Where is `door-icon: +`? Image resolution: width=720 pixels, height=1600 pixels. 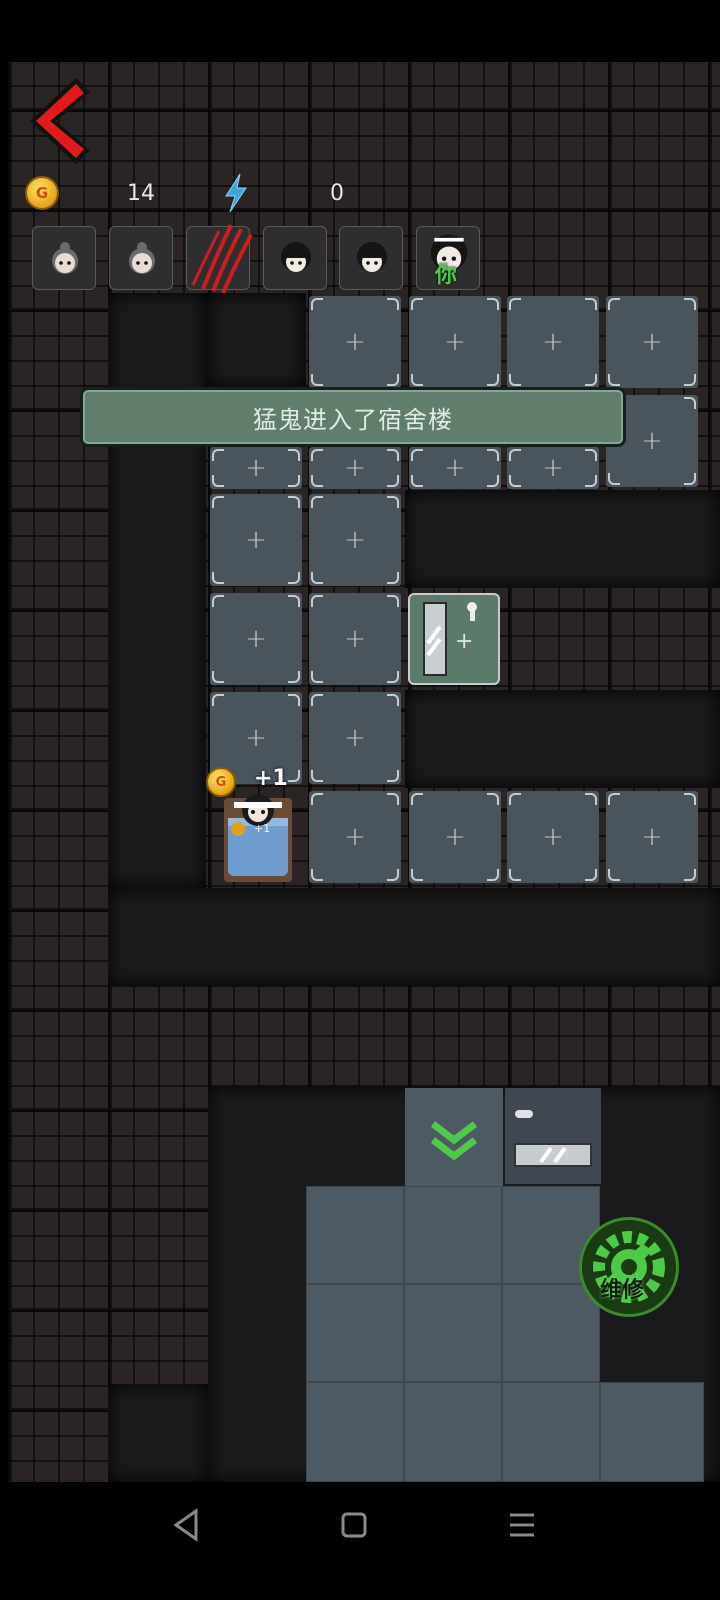 door-icon: + is located at coordinates (450, 639).